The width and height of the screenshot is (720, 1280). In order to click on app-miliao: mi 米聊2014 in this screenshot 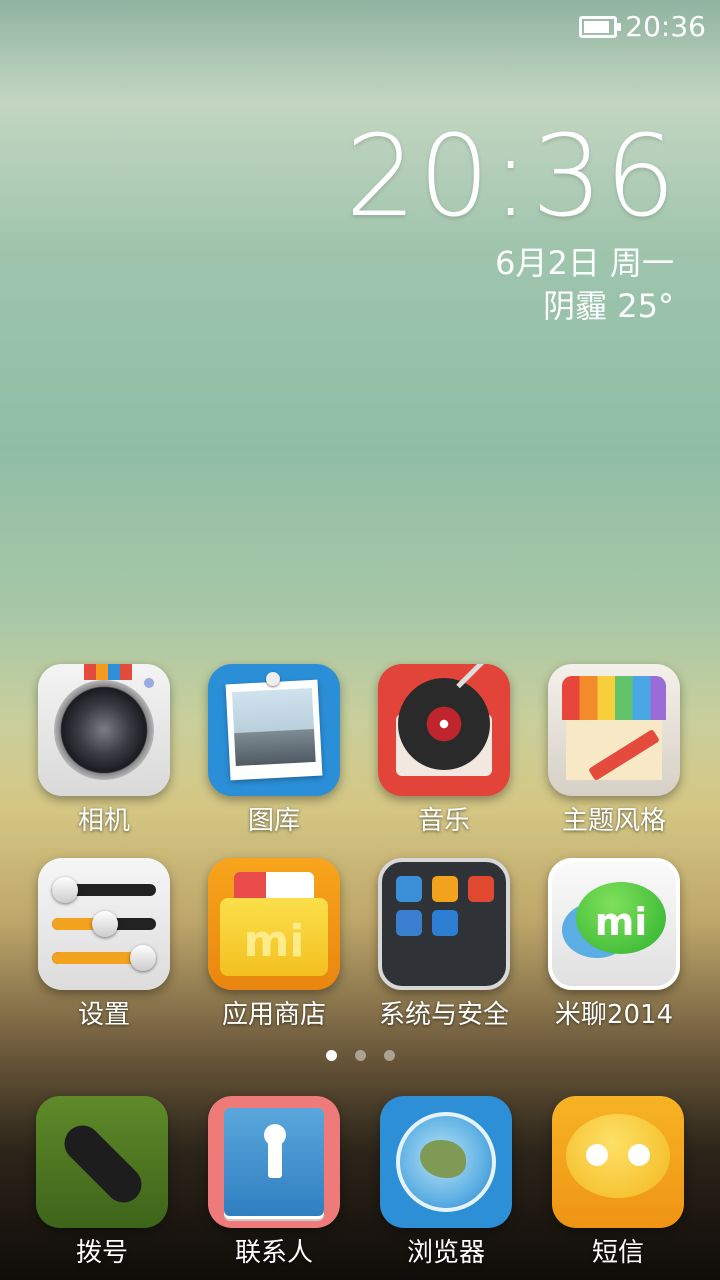, I will do `click(614, 944)`.